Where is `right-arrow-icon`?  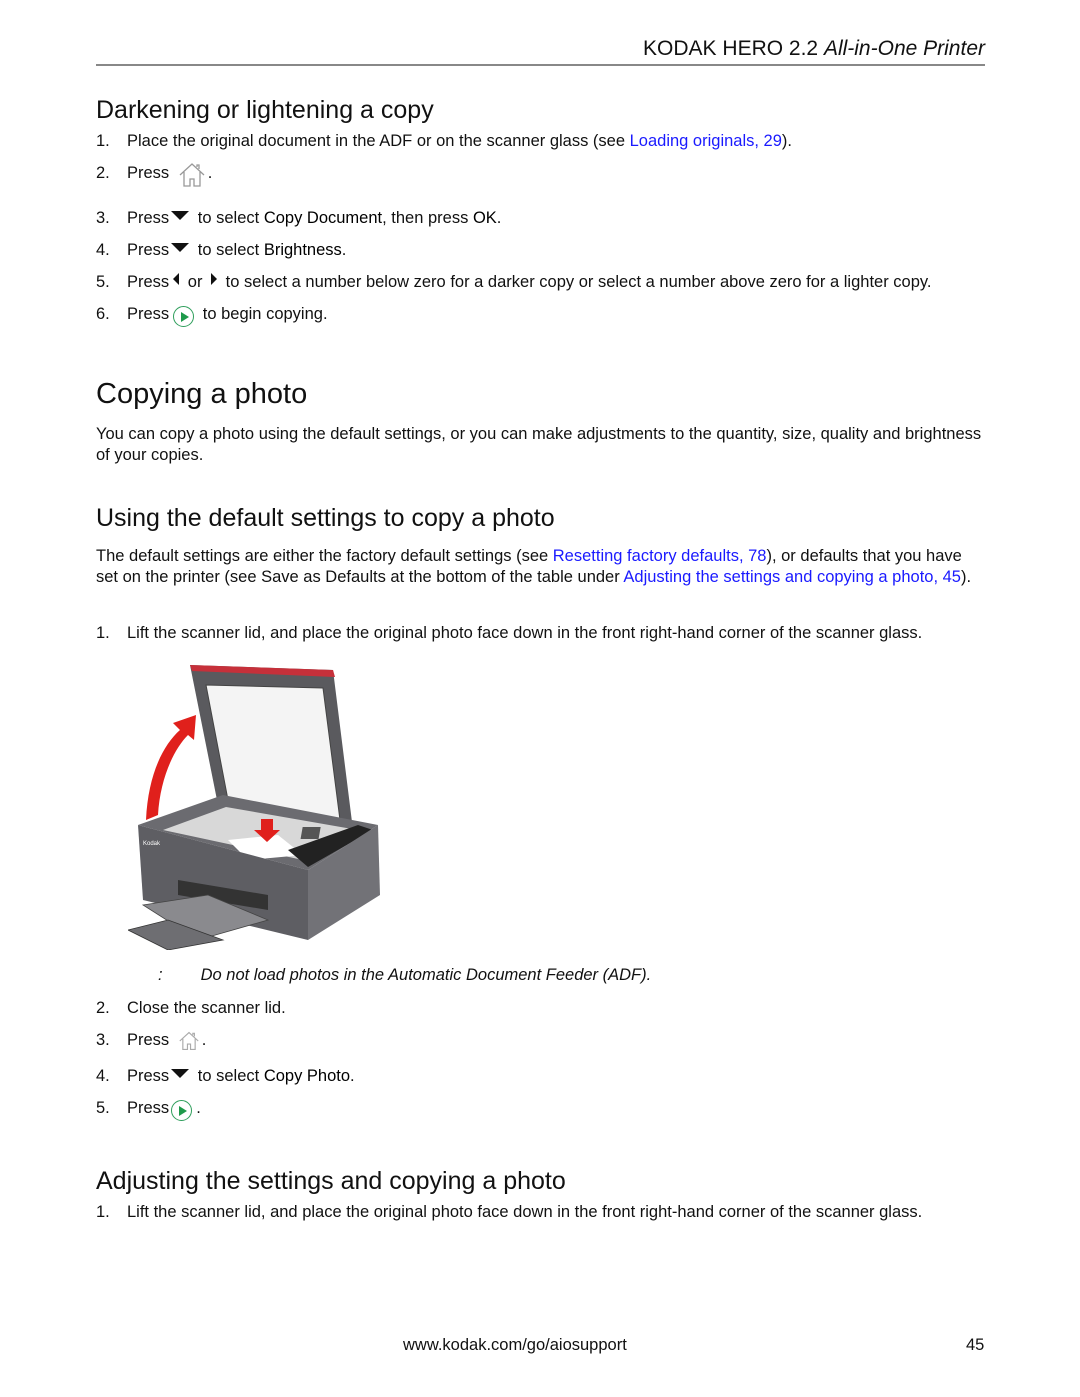 right-arrow-icon is located at coordinates (214, 279).